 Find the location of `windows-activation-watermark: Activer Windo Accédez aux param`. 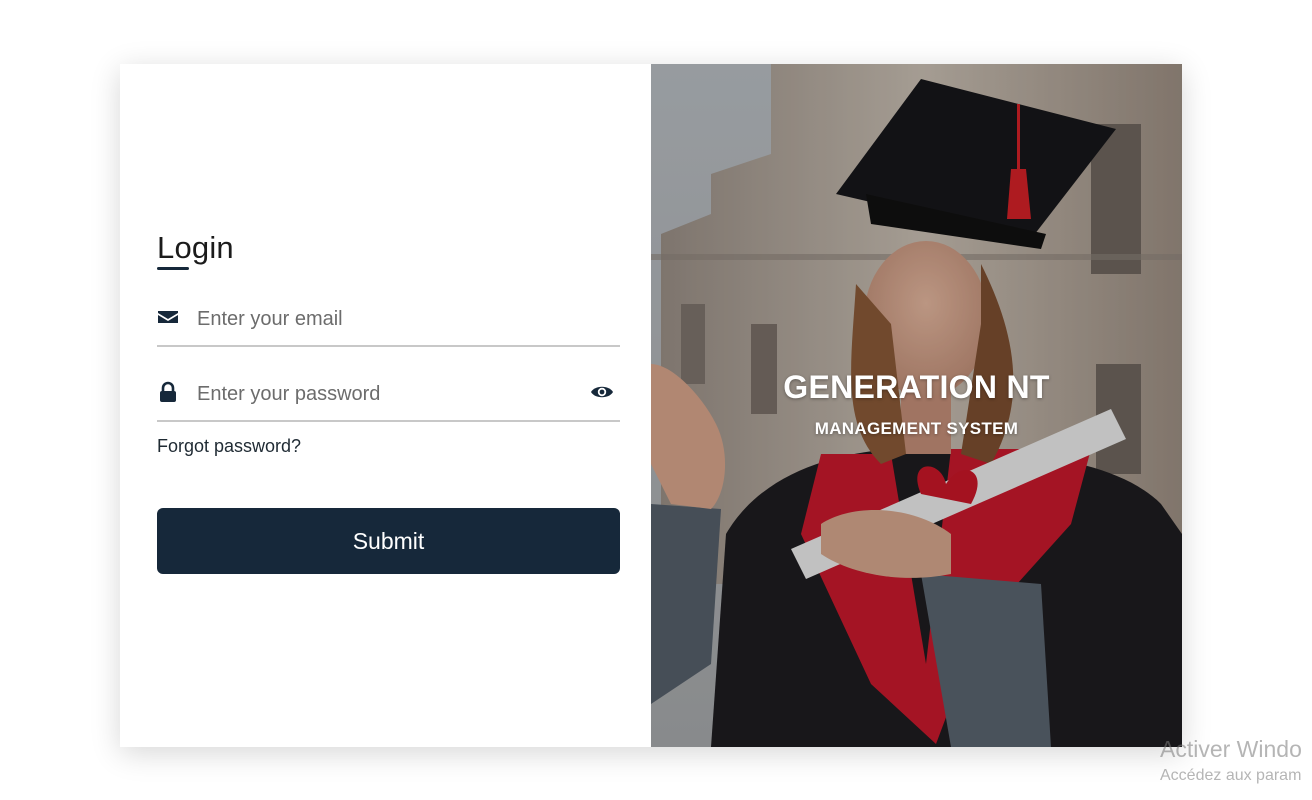

windows-activation-watermark: Activer Windo Accédez aux param is located at coordinates (1236, 760).